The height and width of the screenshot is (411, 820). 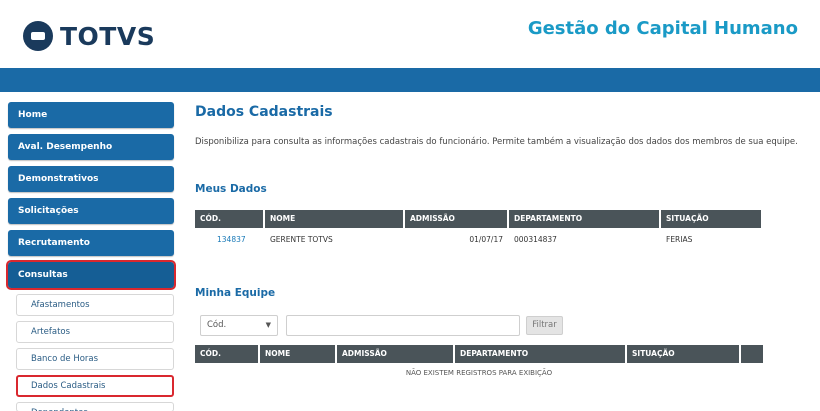 What do you see at coordinates (235, 293) in the screenshot?
I see `section-title-minha-equipe: Minha Equipe` at bounding box center [235, 293].